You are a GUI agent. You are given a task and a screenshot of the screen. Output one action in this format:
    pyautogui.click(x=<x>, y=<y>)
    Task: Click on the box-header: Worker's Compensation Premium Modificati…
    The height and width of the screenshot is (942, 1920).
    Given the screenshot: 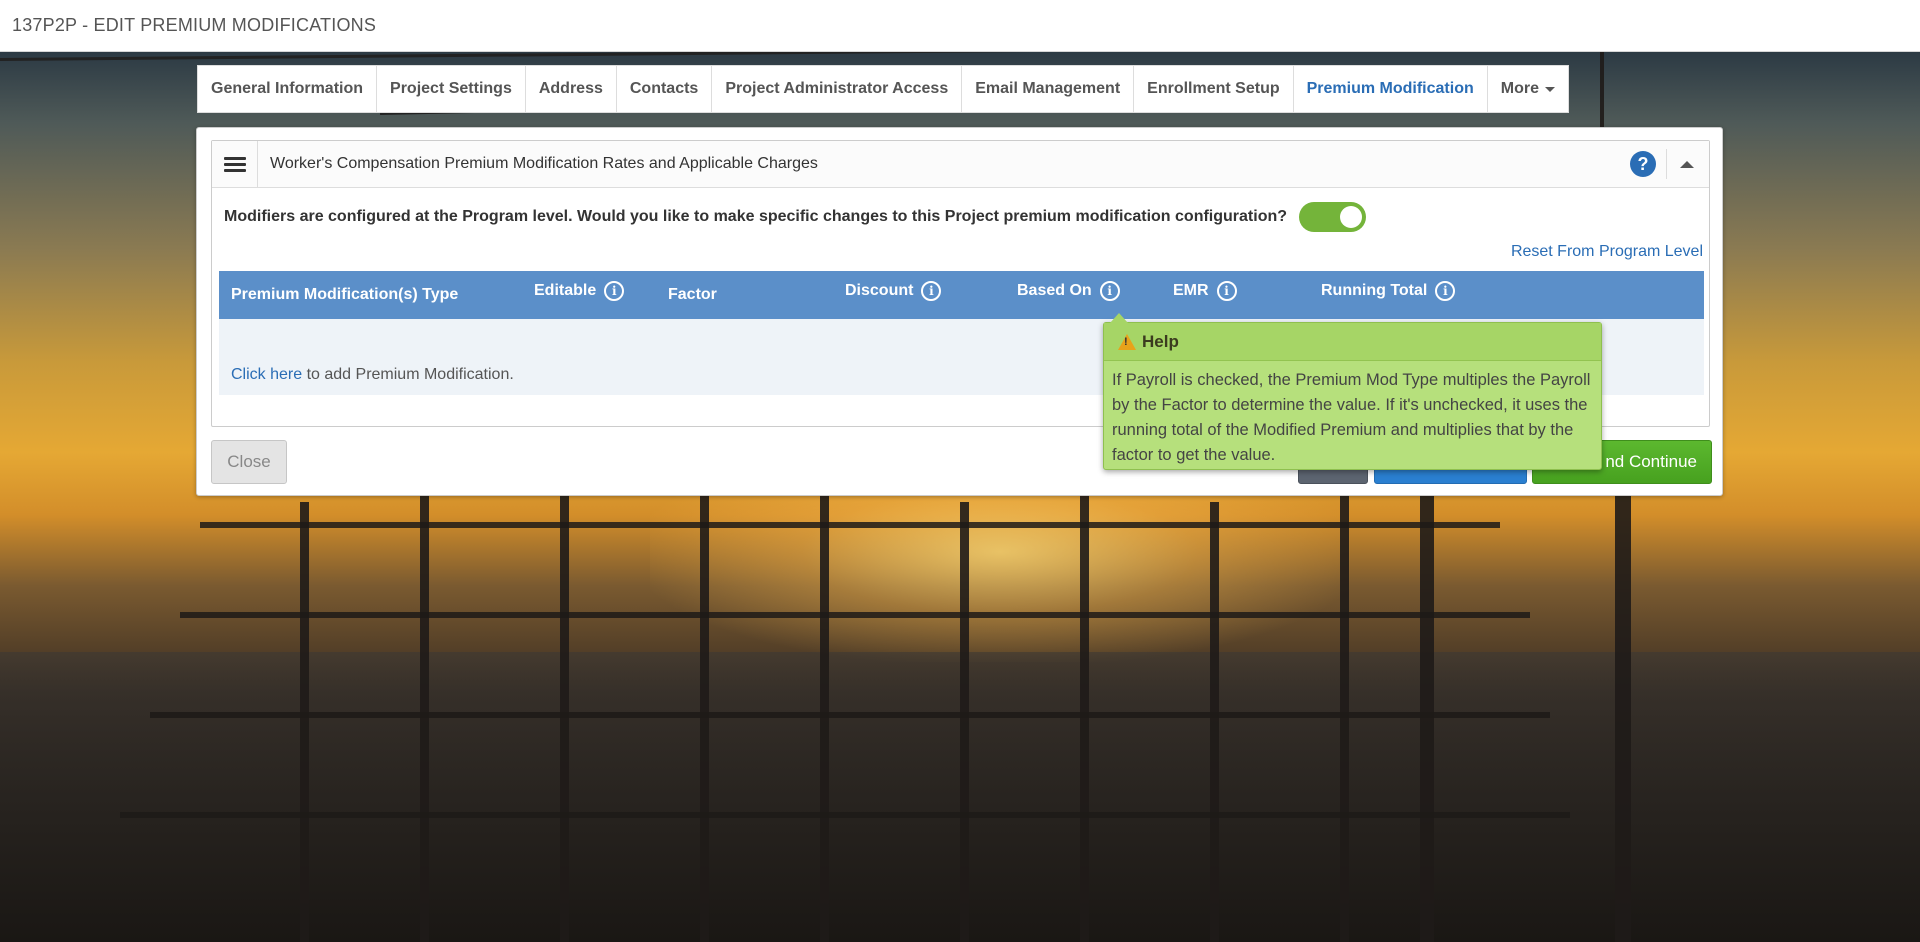 What is the action you would take?
    pyautogui.click(x=960, y=164)
    